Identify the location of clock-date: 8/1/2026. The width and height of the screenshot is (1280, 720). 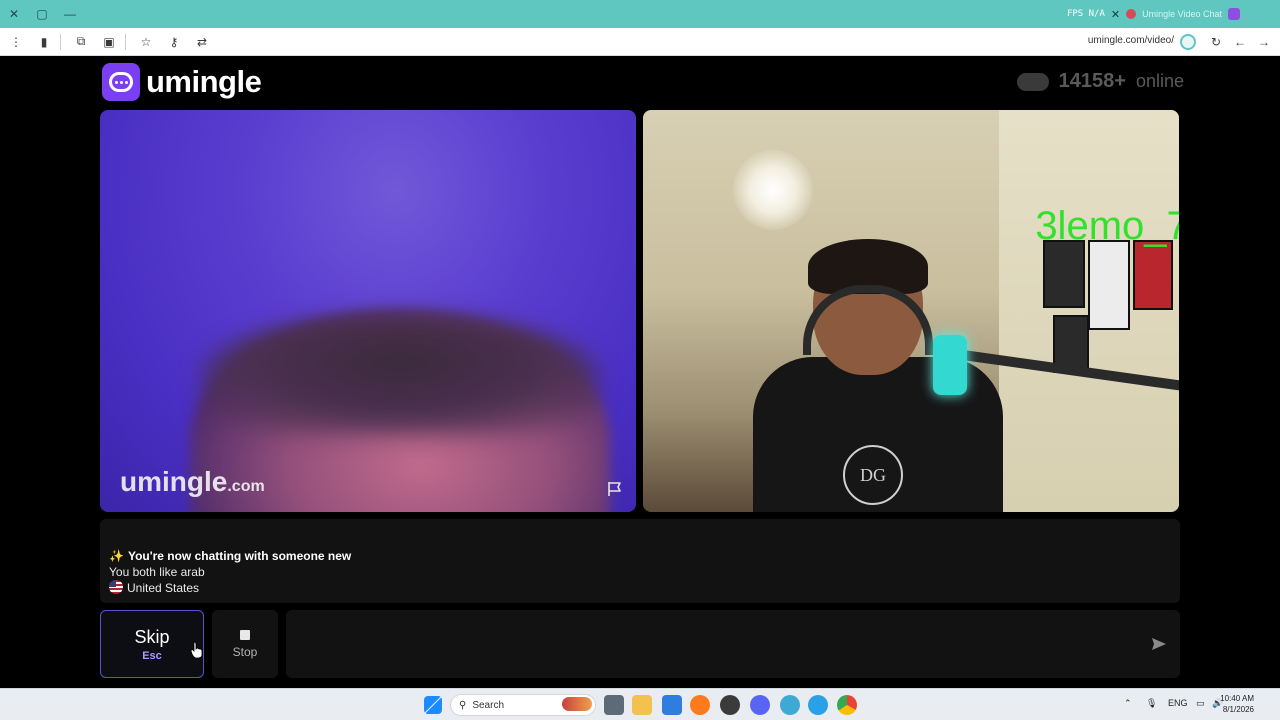
(1238, 709).